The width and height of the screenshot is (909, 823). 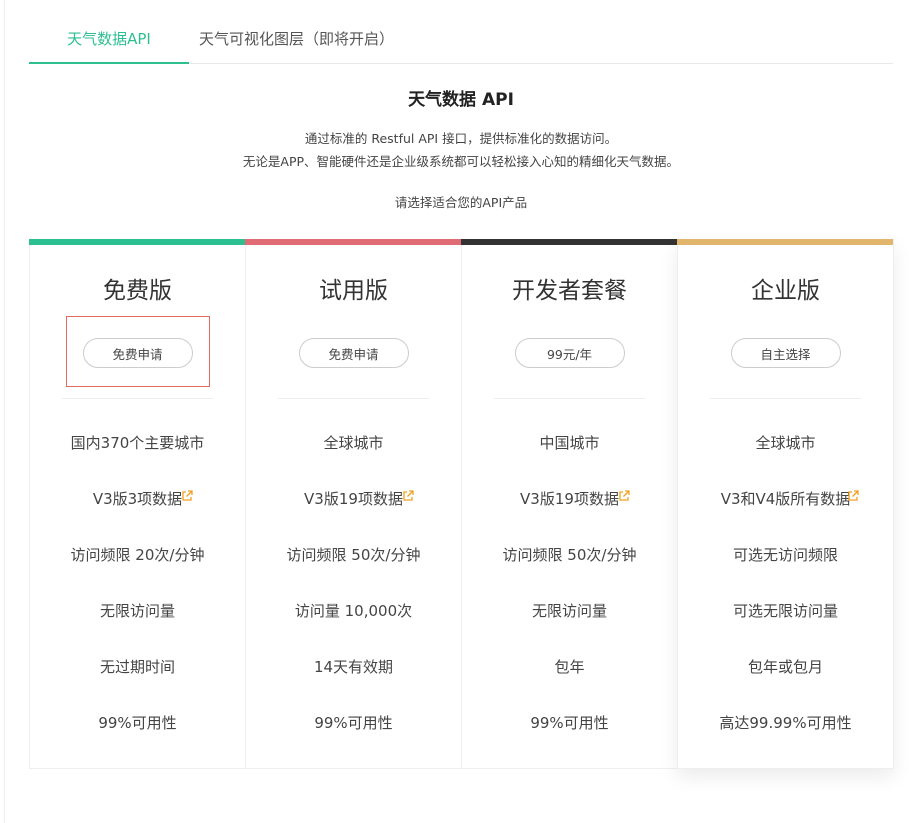 What do you see at coordinates (785, 291) in the screenshot?
I see `plan-title: 企业版` at bounding box center [785, 291].